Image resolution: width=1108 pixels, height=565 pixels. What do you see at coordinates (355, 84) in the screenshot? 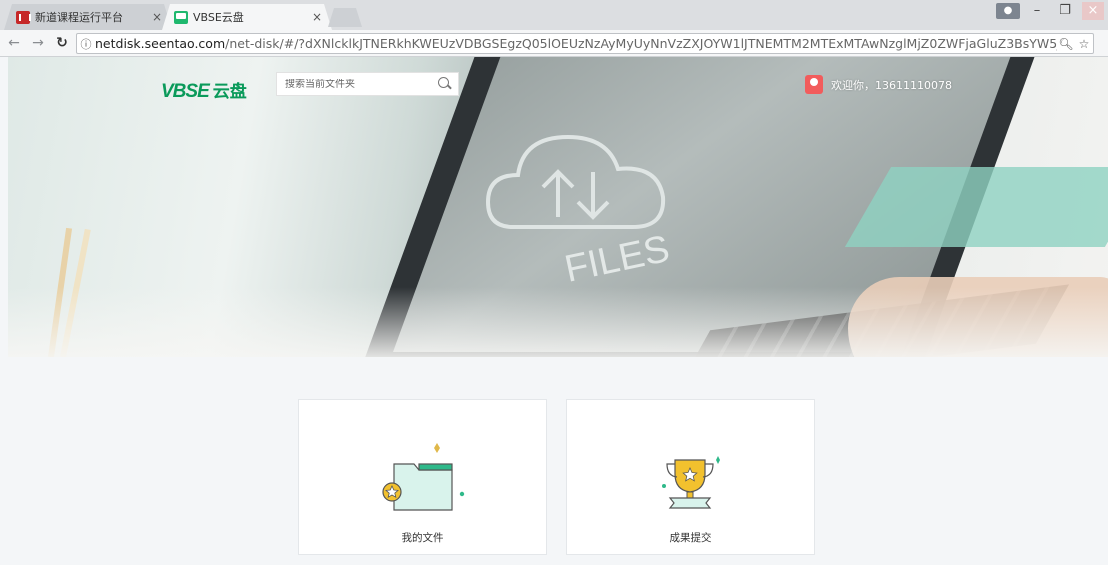
I see `search-input` at bounding box center [355, 84].